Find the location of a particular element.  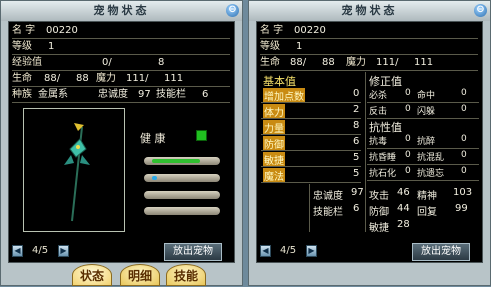

page-indicator: 4/5 is located at coordinates (288, 250).